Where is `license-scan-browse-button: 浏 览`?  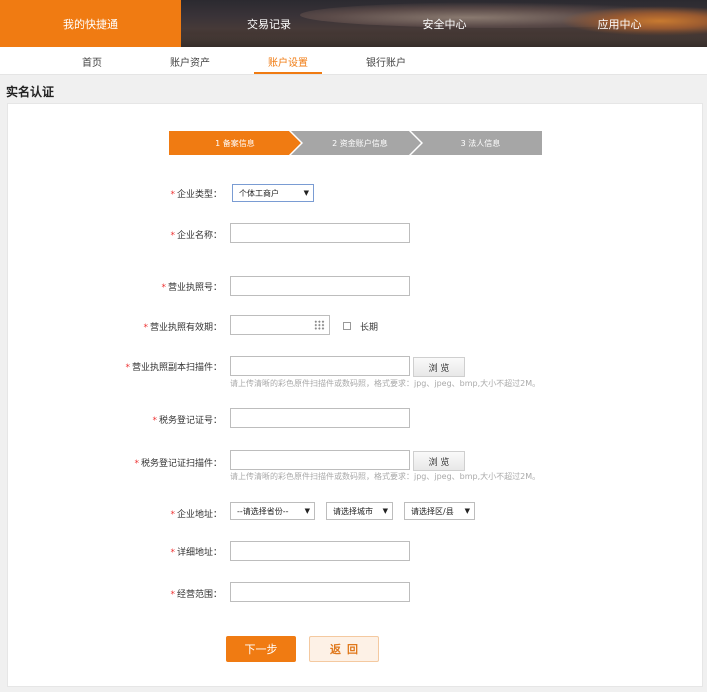
license-scan-browse-button: 浏 览 is located at coordinates (439, 367).